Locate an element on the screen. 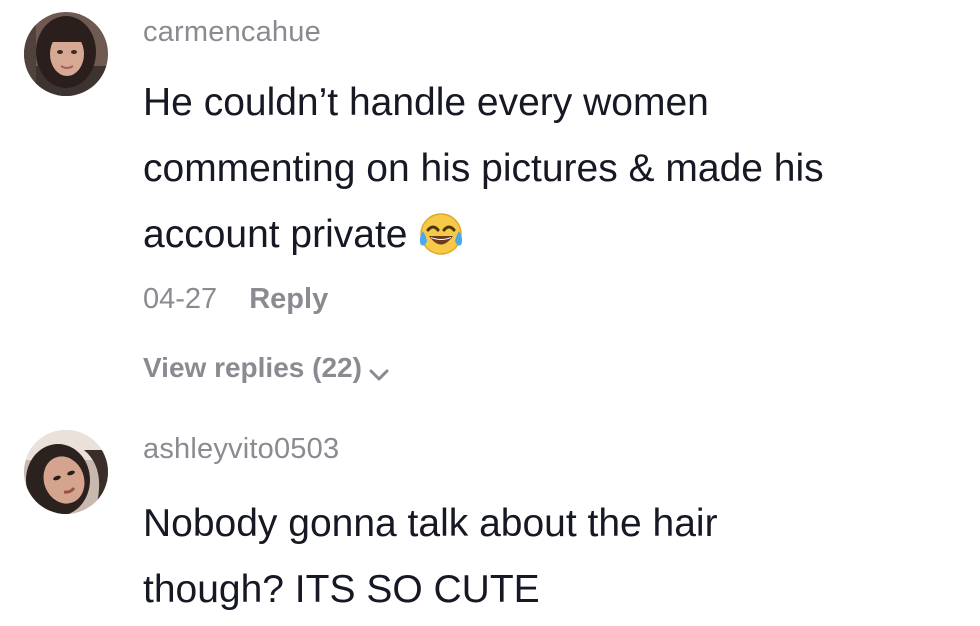 The image size is (980, 626). chevron-down-icon is located at coordinates (379, 370).